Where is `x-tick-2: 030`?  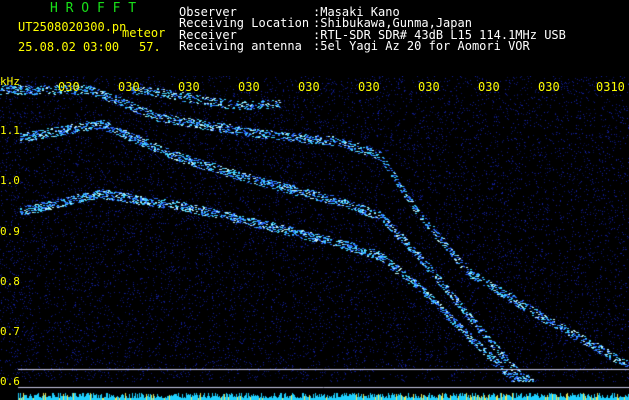
x-tick-2: 030 is located at coordinates (129, 87).